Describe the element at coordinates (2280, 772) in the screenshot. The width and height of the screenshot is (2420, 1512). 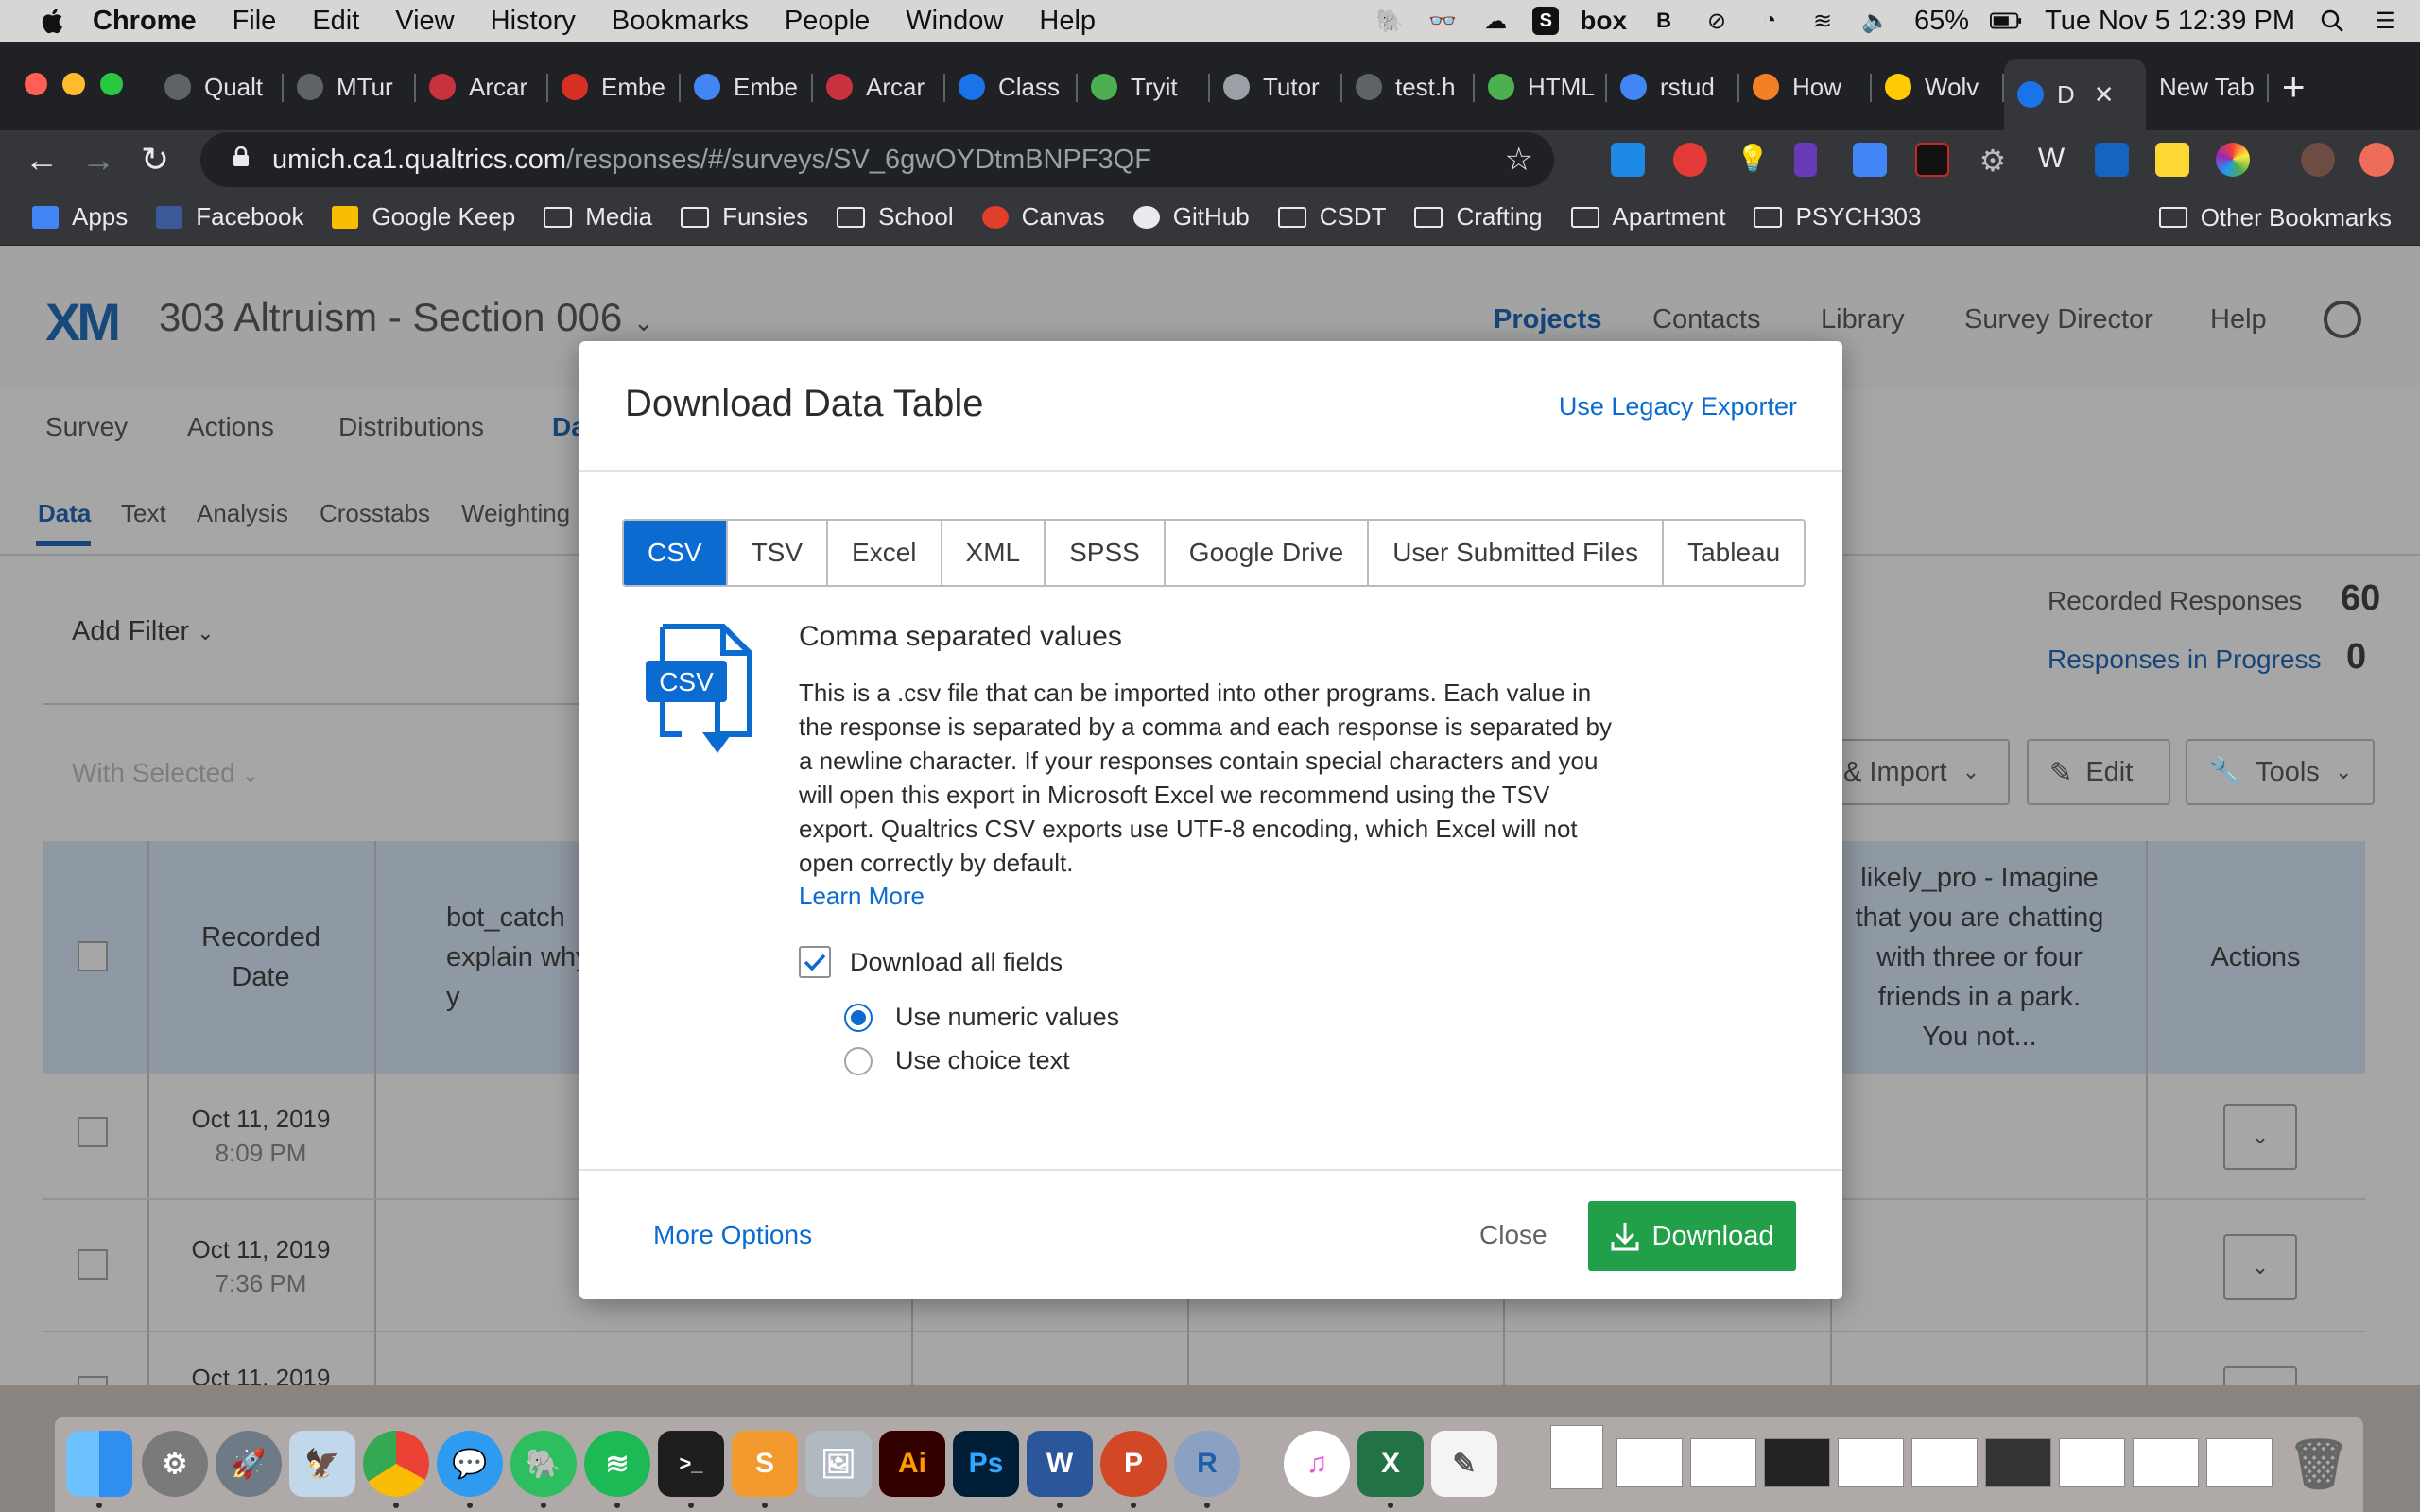
I see `tools-button: 🔧 Tools ⌄` at that location.